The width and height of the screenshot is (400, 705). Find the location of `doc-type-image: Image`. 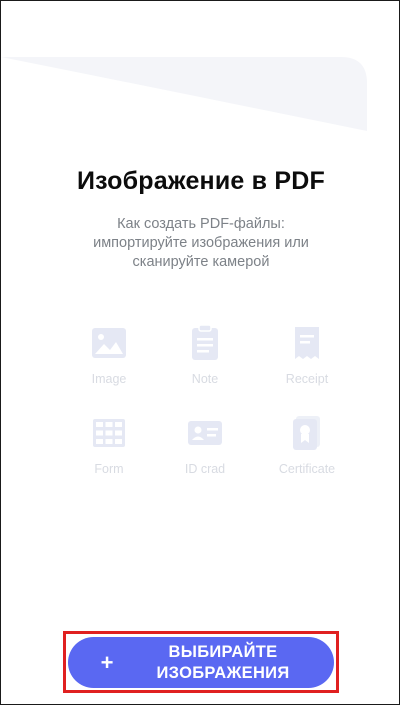

doc-type-image: Image is located at coordinates (109, 355).